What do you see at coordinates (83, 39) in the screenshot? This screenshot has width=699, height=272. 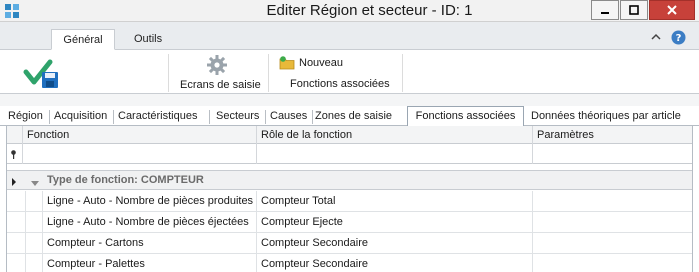 I see `tab-general: Général` at bounding box center [83, 39].